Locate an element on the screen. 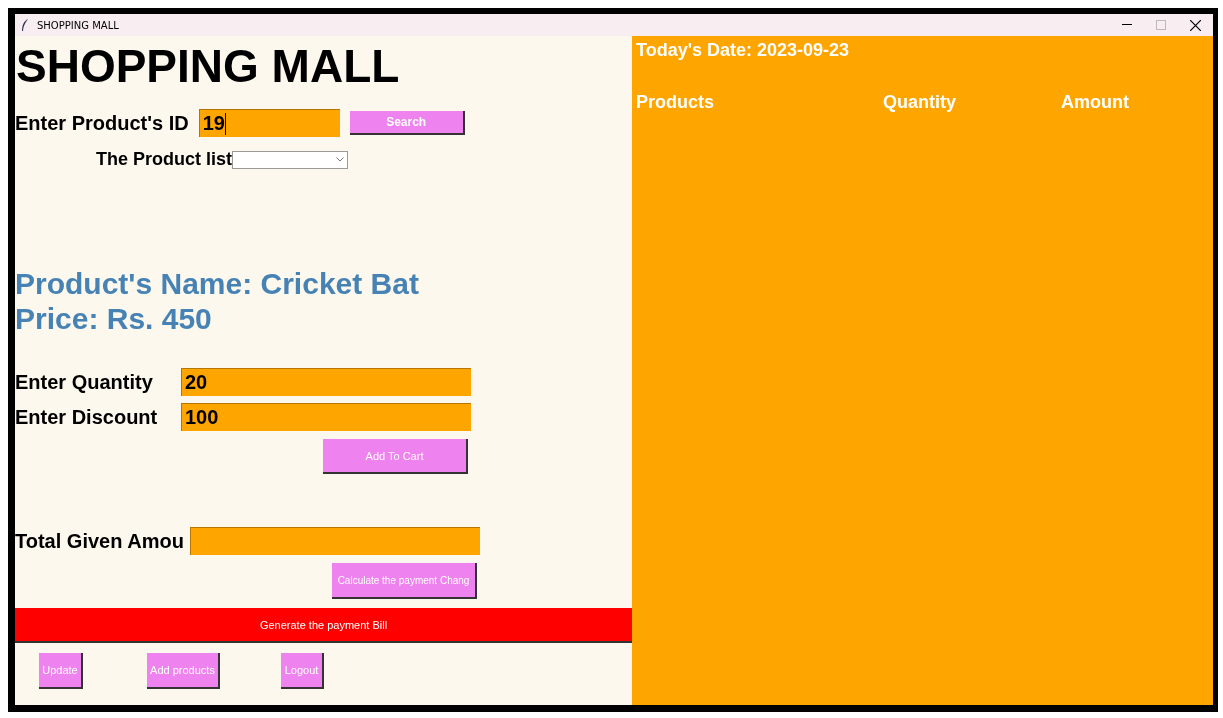 The width and height of the screenshot is (1223, 718). discount-field: 100 is located at coordinates (326, 417).